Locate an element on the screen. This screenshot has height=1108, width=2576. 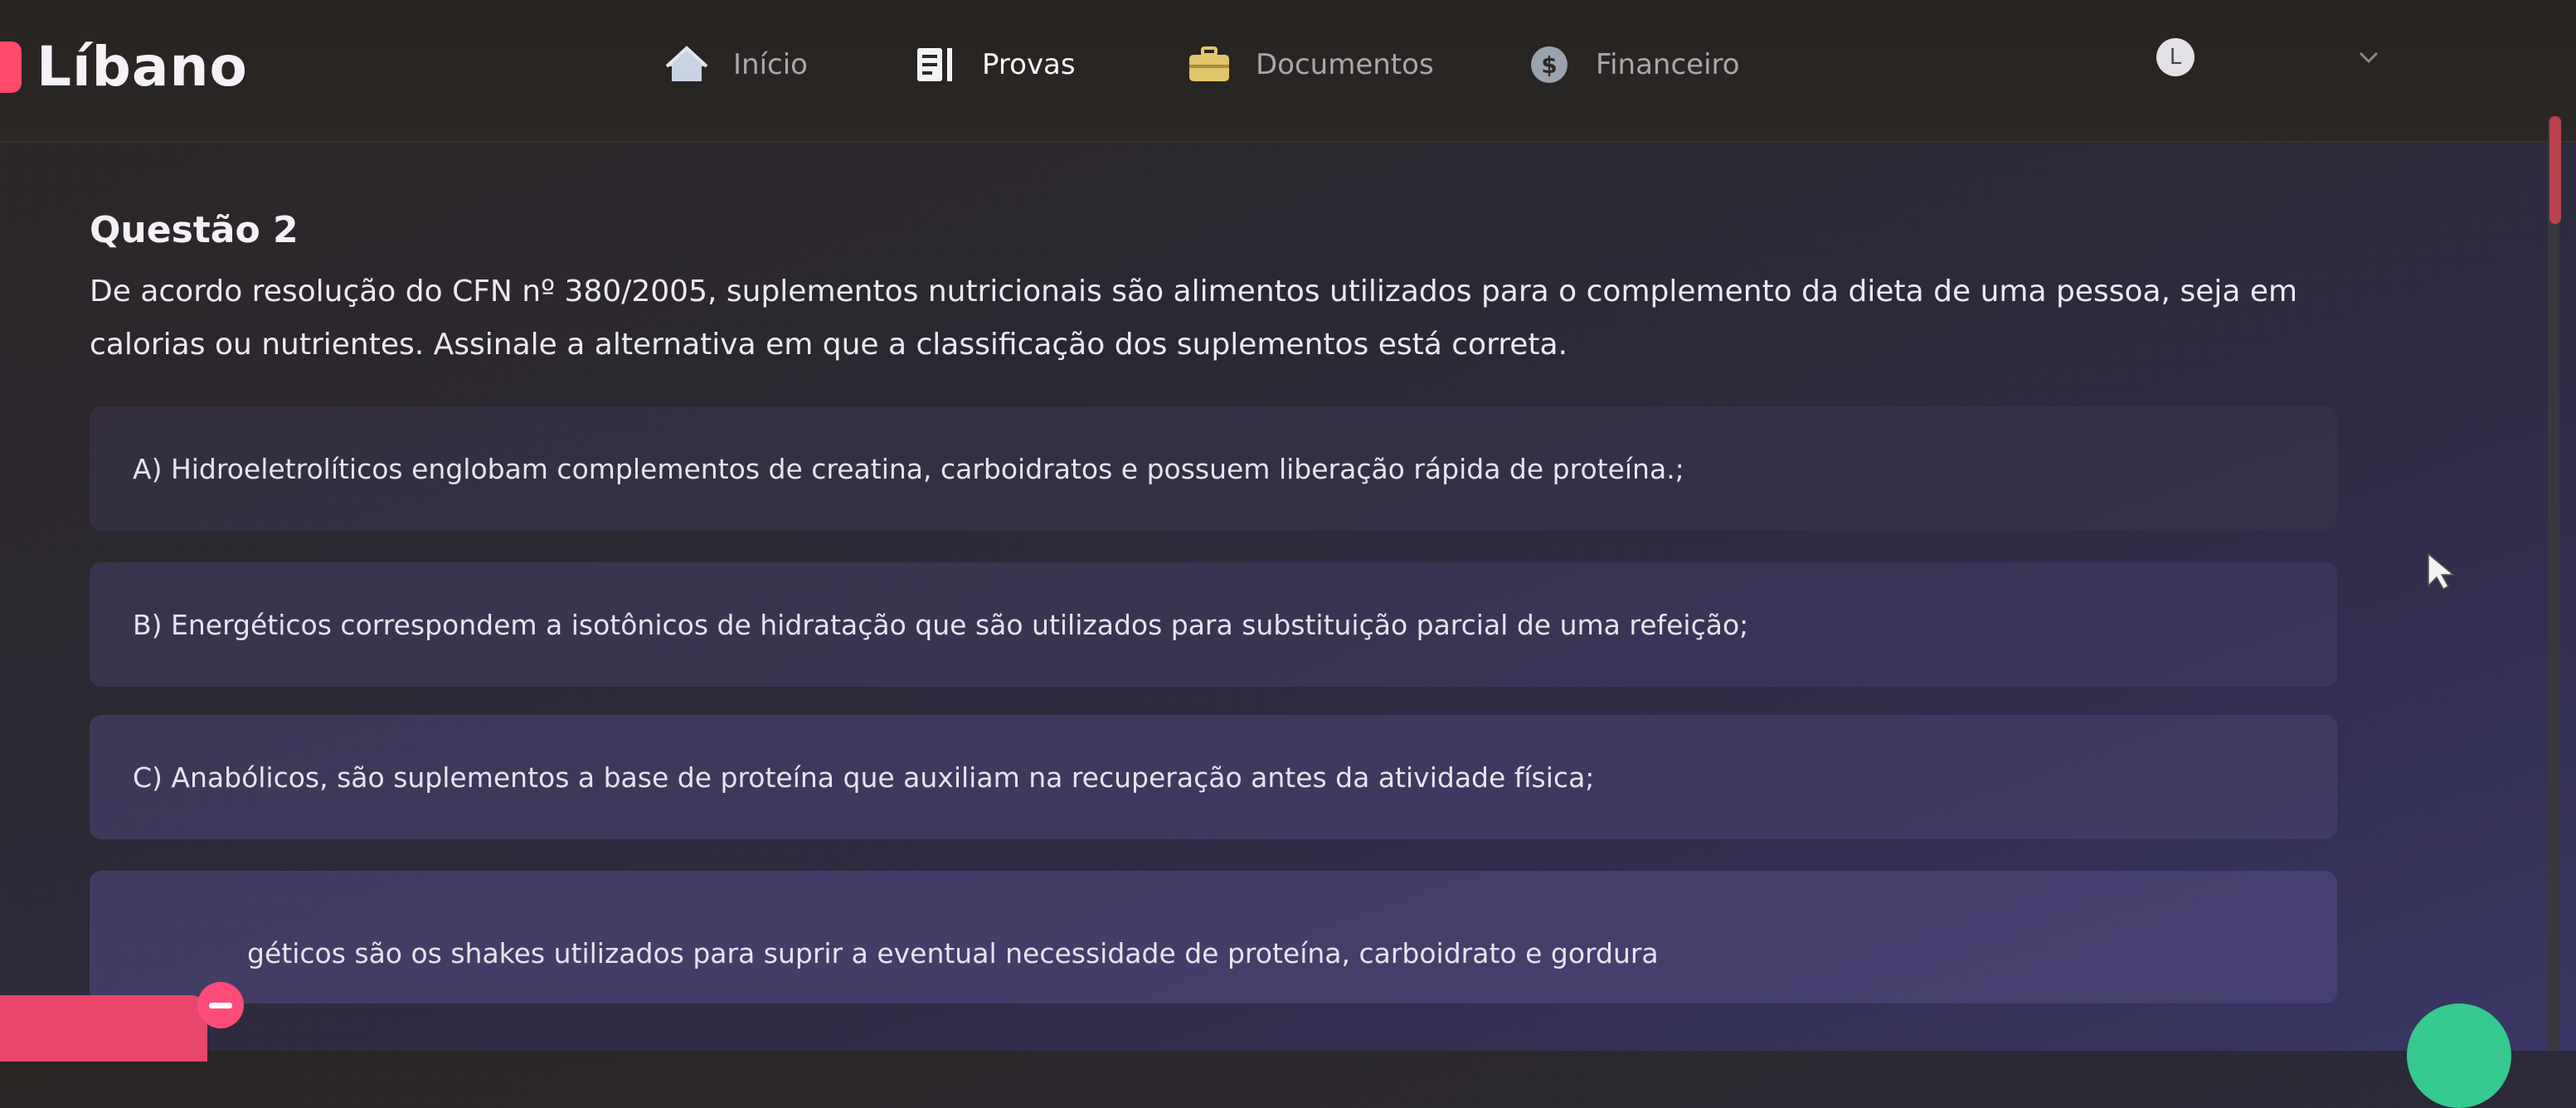
nav-label-inicio: Início is located at coordinates (771, 64).